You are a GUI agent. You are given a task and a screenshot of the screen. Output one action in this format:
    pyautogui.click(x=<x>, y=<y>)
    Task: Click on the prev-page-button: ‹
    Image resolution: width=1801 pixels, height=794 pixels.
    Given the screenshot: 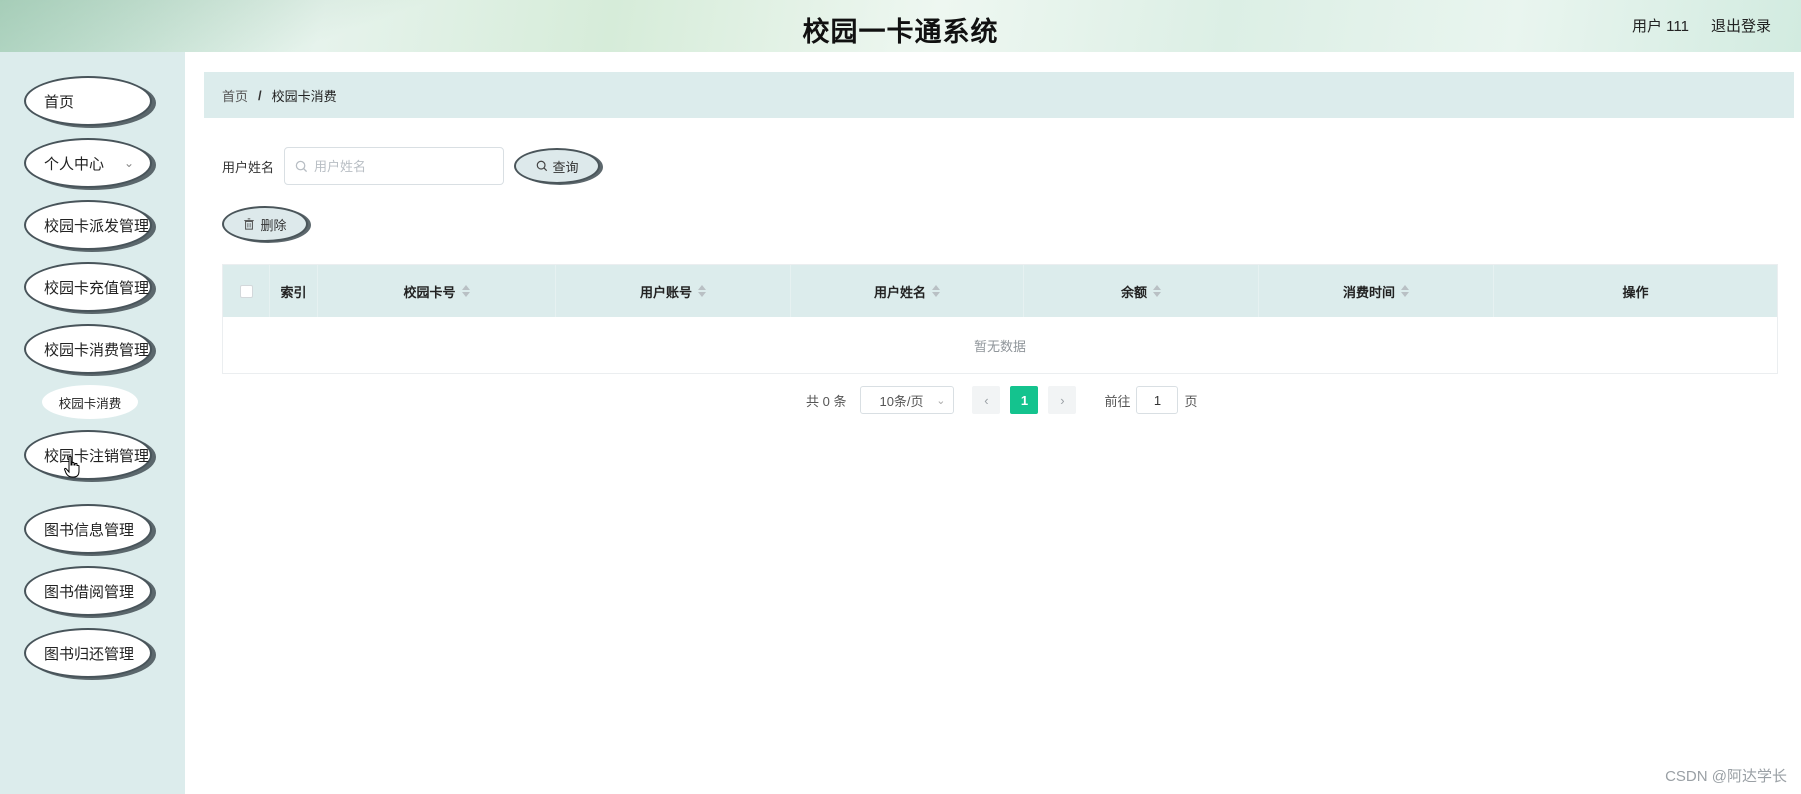 What is the action you would take?
    pyautogui.click(x=986, y=400)
    